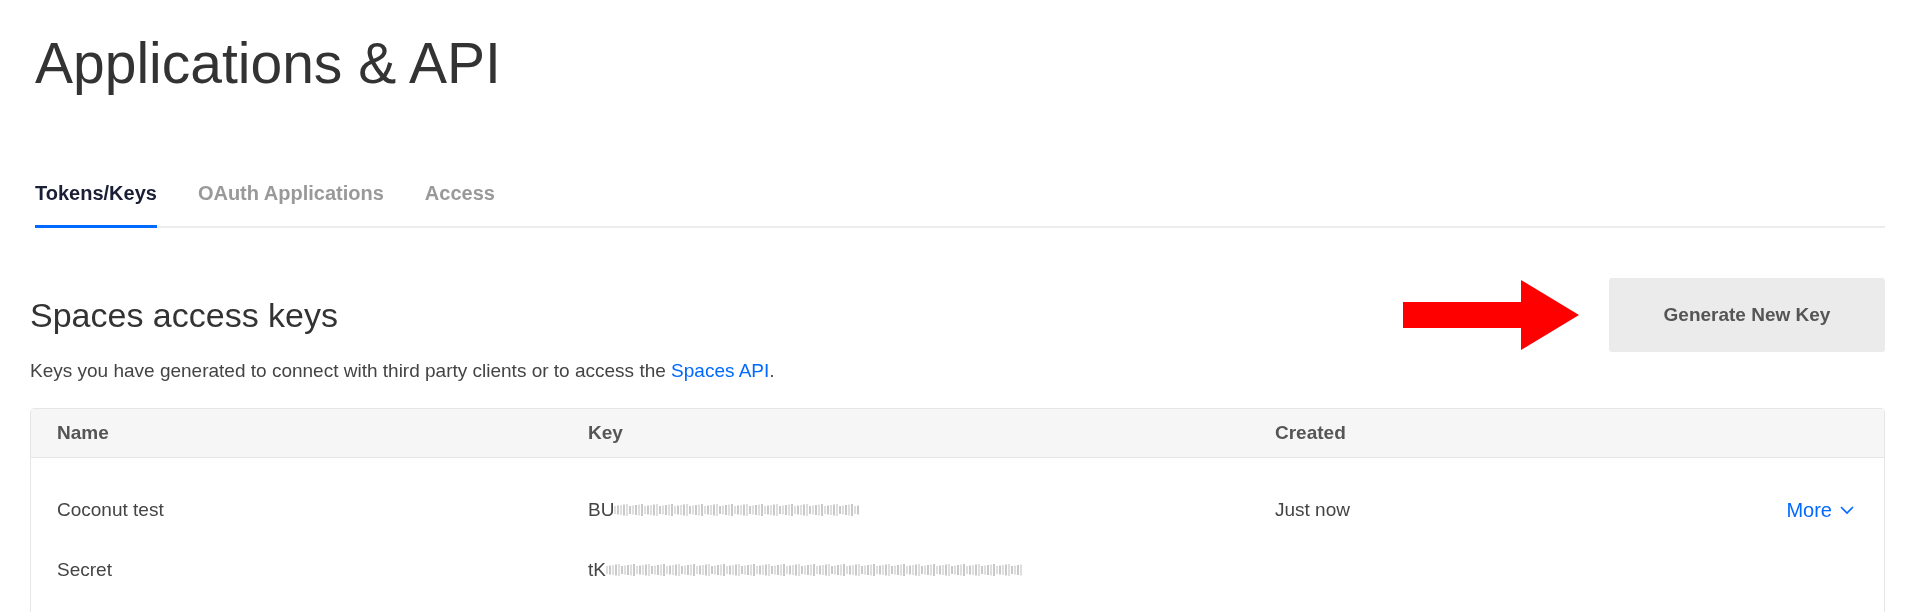 The width and height of the screenshot is (1912, 612). Describe the element at coordinates (96, 205) in the screenshot. I see `tab: Tokens/Keys` at that location.